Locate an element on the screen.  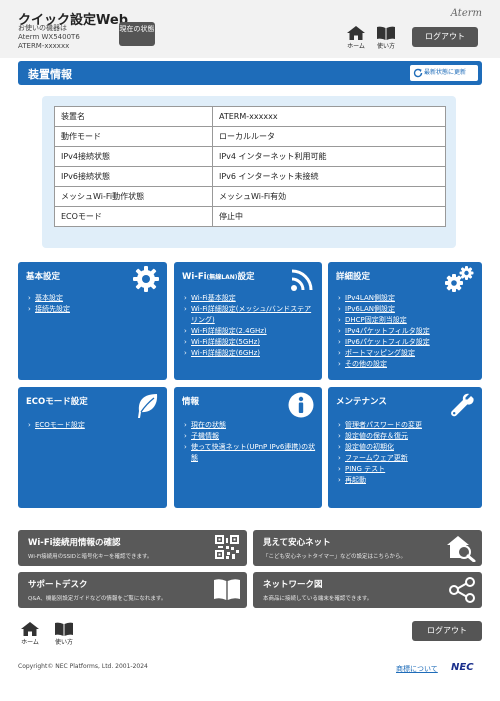
link-wifi-5g: Wi-Fi詳細設定(5GHz) is located at coordinates (251, 342).